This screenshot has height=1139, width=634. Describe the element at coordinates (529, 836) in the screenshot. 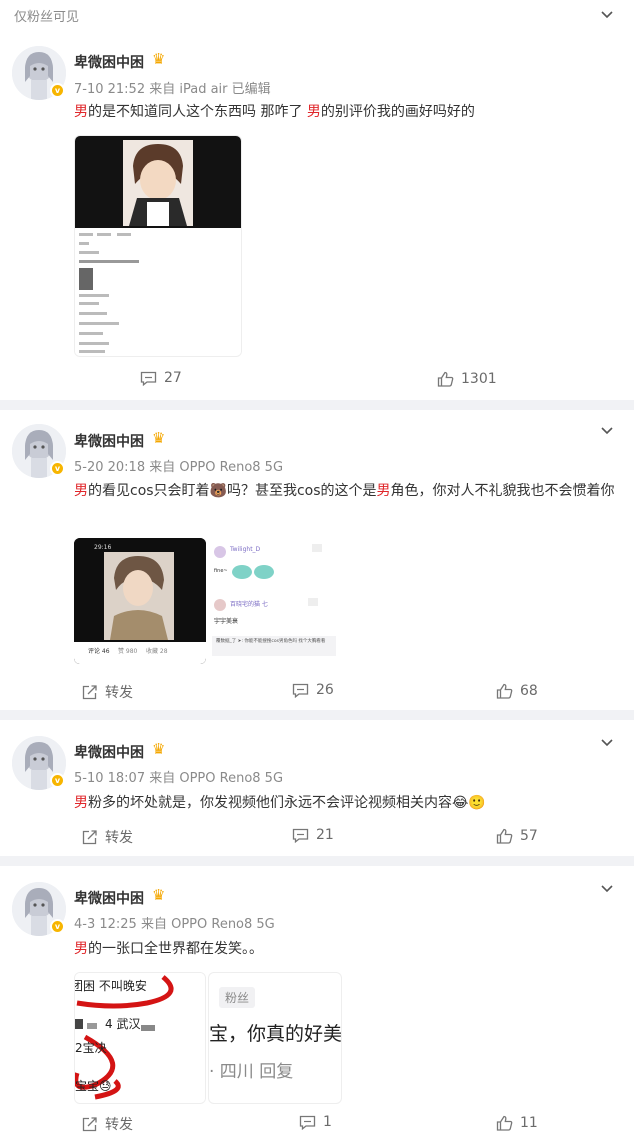

I see `like-count: 57` at that location.